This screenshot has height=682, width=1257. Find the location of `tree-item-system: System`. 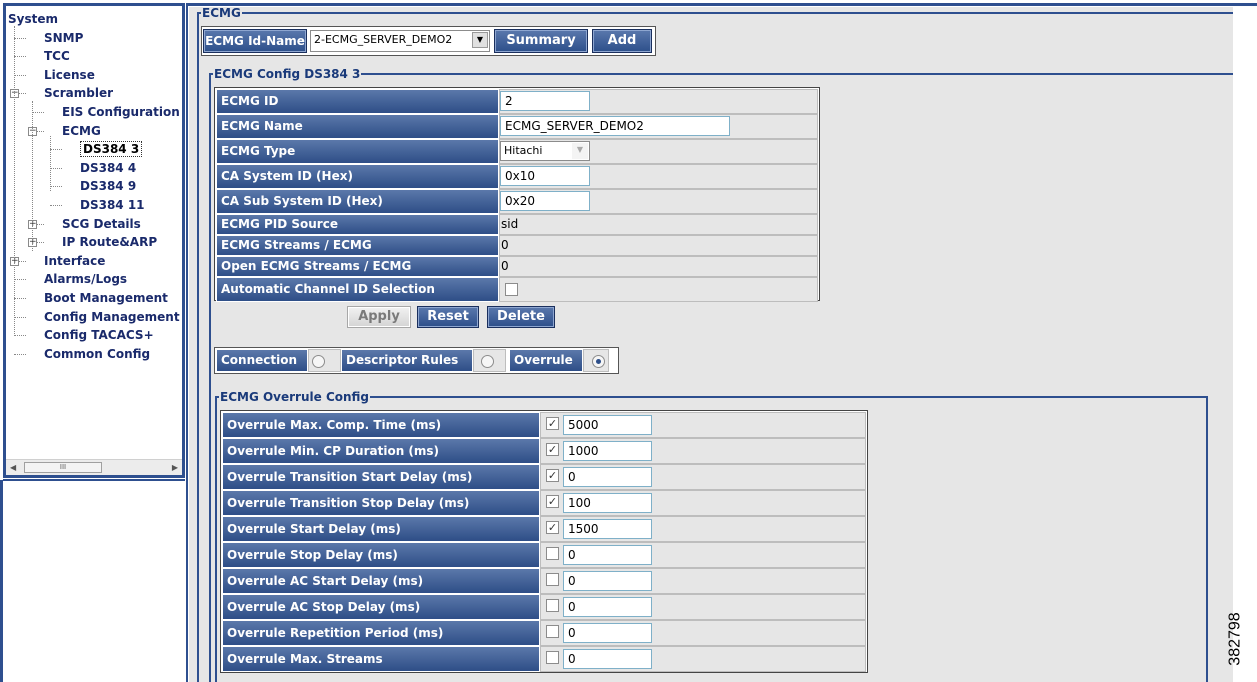

tree-item-system: System is located at coordinates (33, 19).